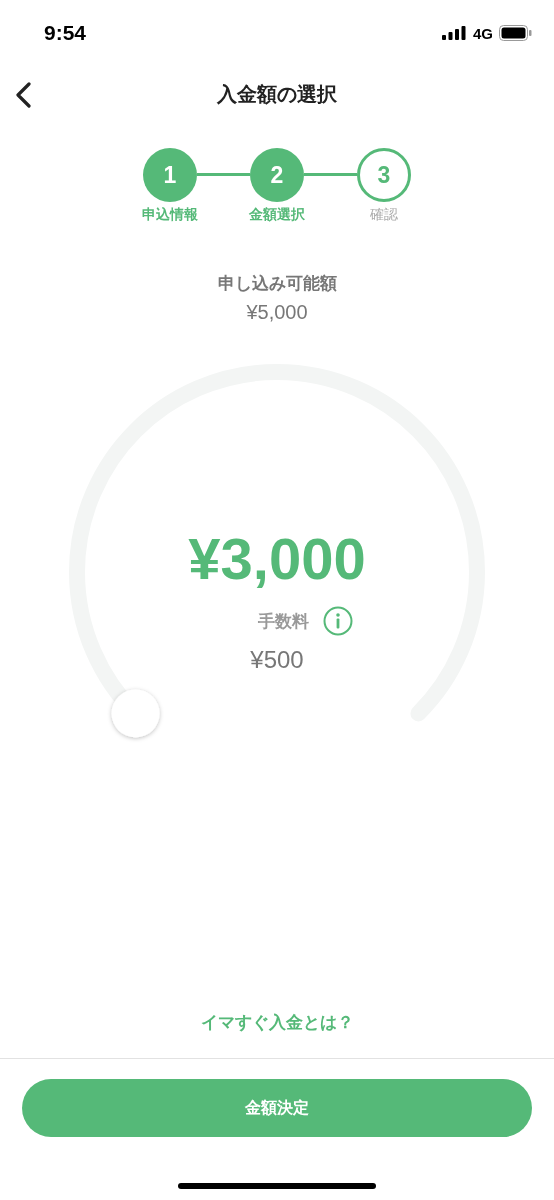  Describe the element at coordinates (277, 660) in the screenshot. I see `fee-amount: ¥500` at that location.